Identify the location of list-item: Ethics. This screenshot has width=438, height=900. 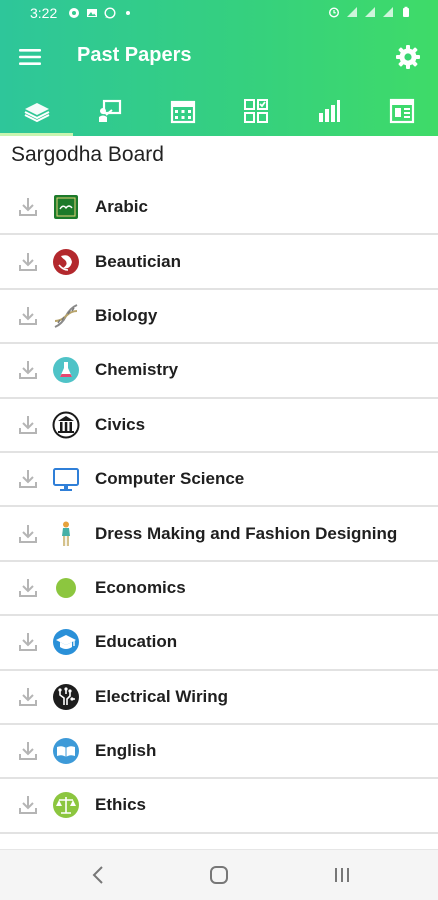
(219, 806).